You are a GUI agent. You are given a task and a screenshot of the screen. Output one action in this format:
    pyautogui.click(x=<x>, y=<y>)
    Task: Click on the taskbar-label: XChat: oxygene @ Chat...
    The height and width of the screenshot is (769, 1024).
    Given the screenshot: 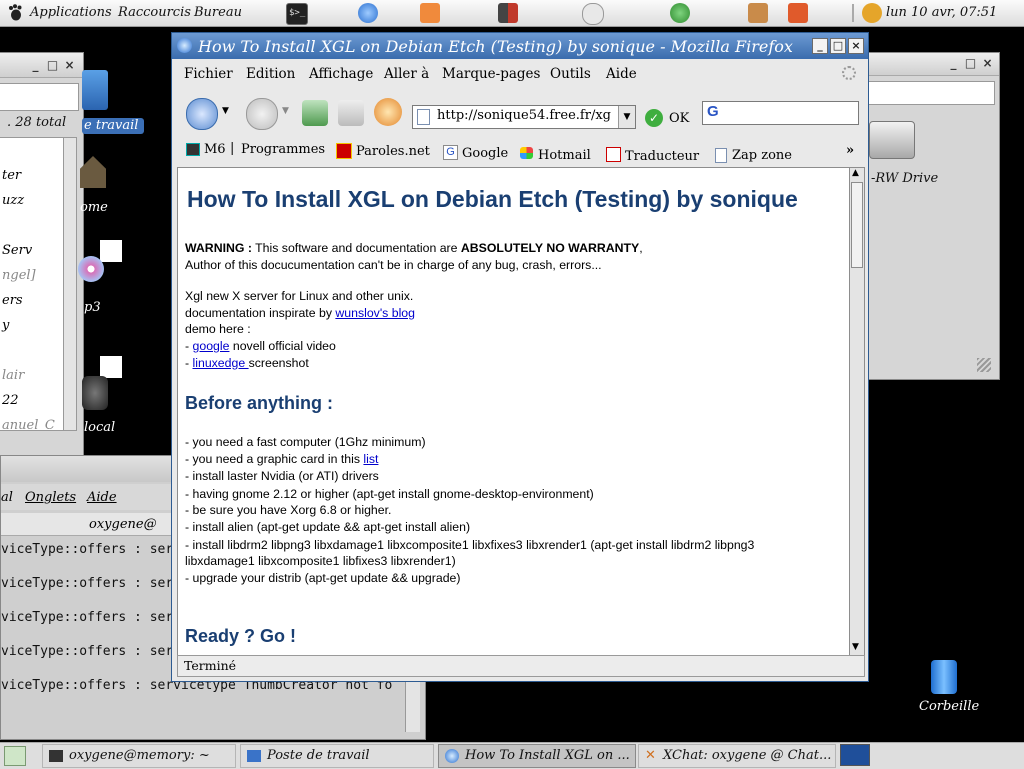 What is the action you would take?
    pyautogui.click(x=747, y=755)
    